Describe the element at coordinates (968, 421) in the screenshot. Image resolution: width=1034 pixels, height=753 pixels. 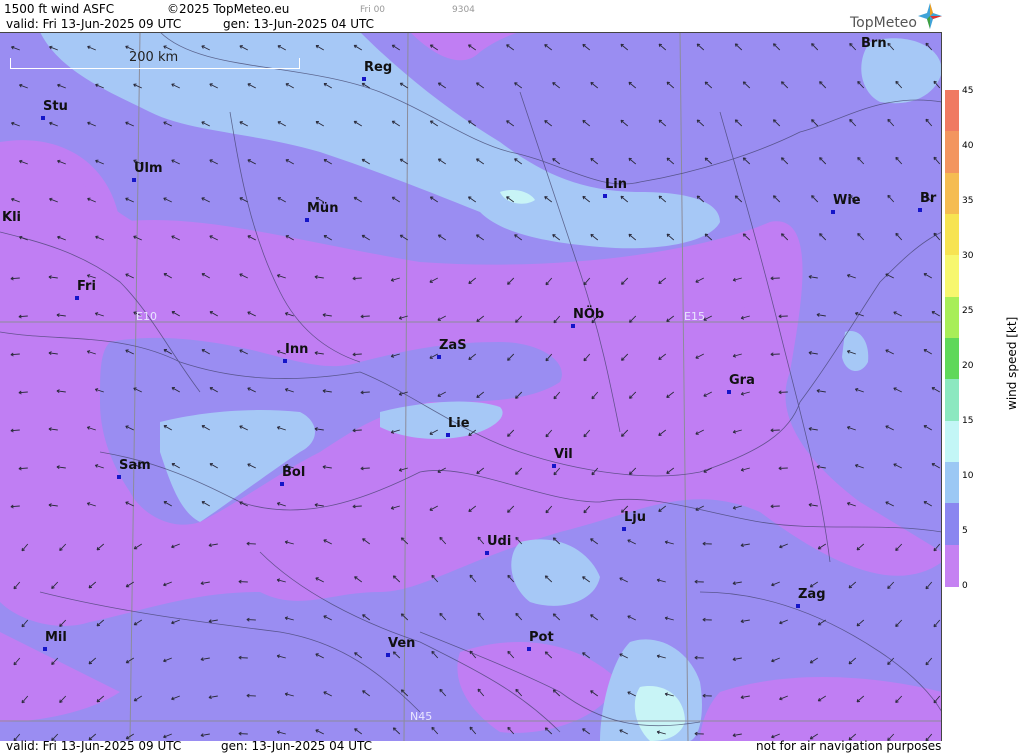
I see `legend-tick: 15` at that location.